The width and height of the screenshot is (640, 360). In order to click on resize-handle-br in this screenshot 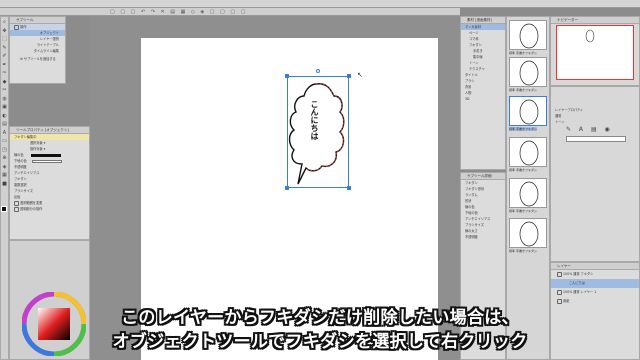, I will do `click(349, 188)`.